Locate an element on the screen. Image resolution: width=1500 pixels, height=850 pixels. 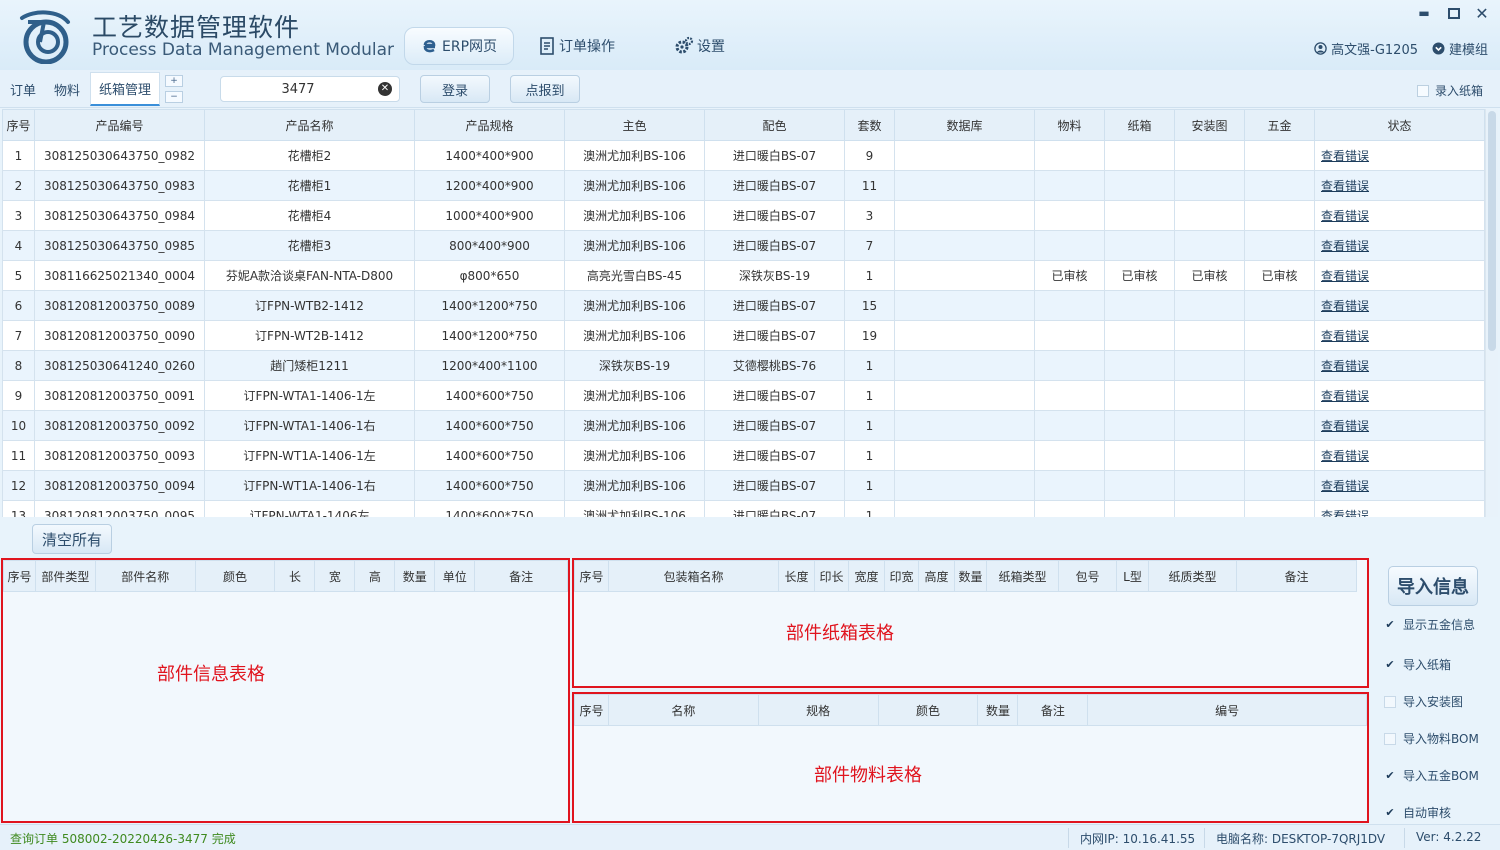
box-table-col-5: 印宽 is located at coordinates (901, 576).